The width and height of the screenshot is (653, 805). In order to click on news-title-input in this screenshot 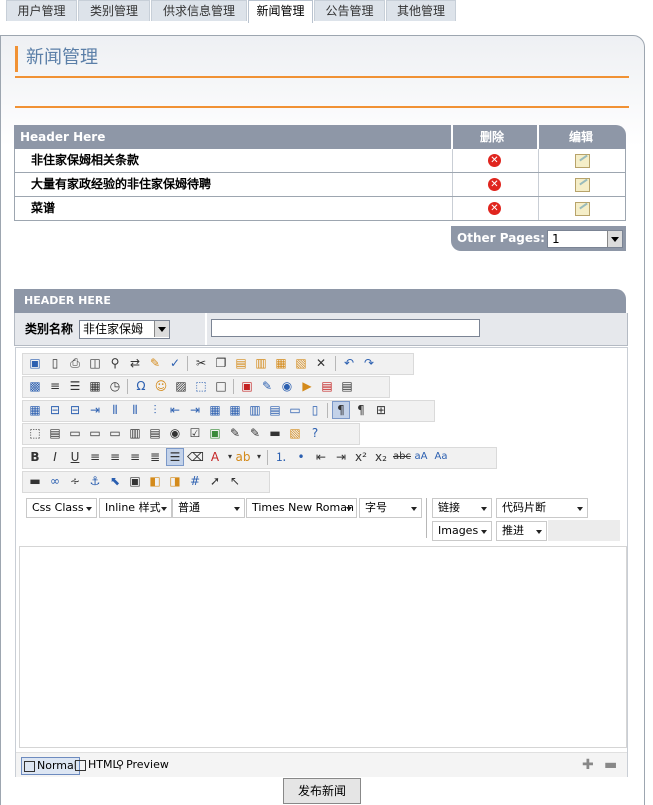, I will do `click(345, 328)`.